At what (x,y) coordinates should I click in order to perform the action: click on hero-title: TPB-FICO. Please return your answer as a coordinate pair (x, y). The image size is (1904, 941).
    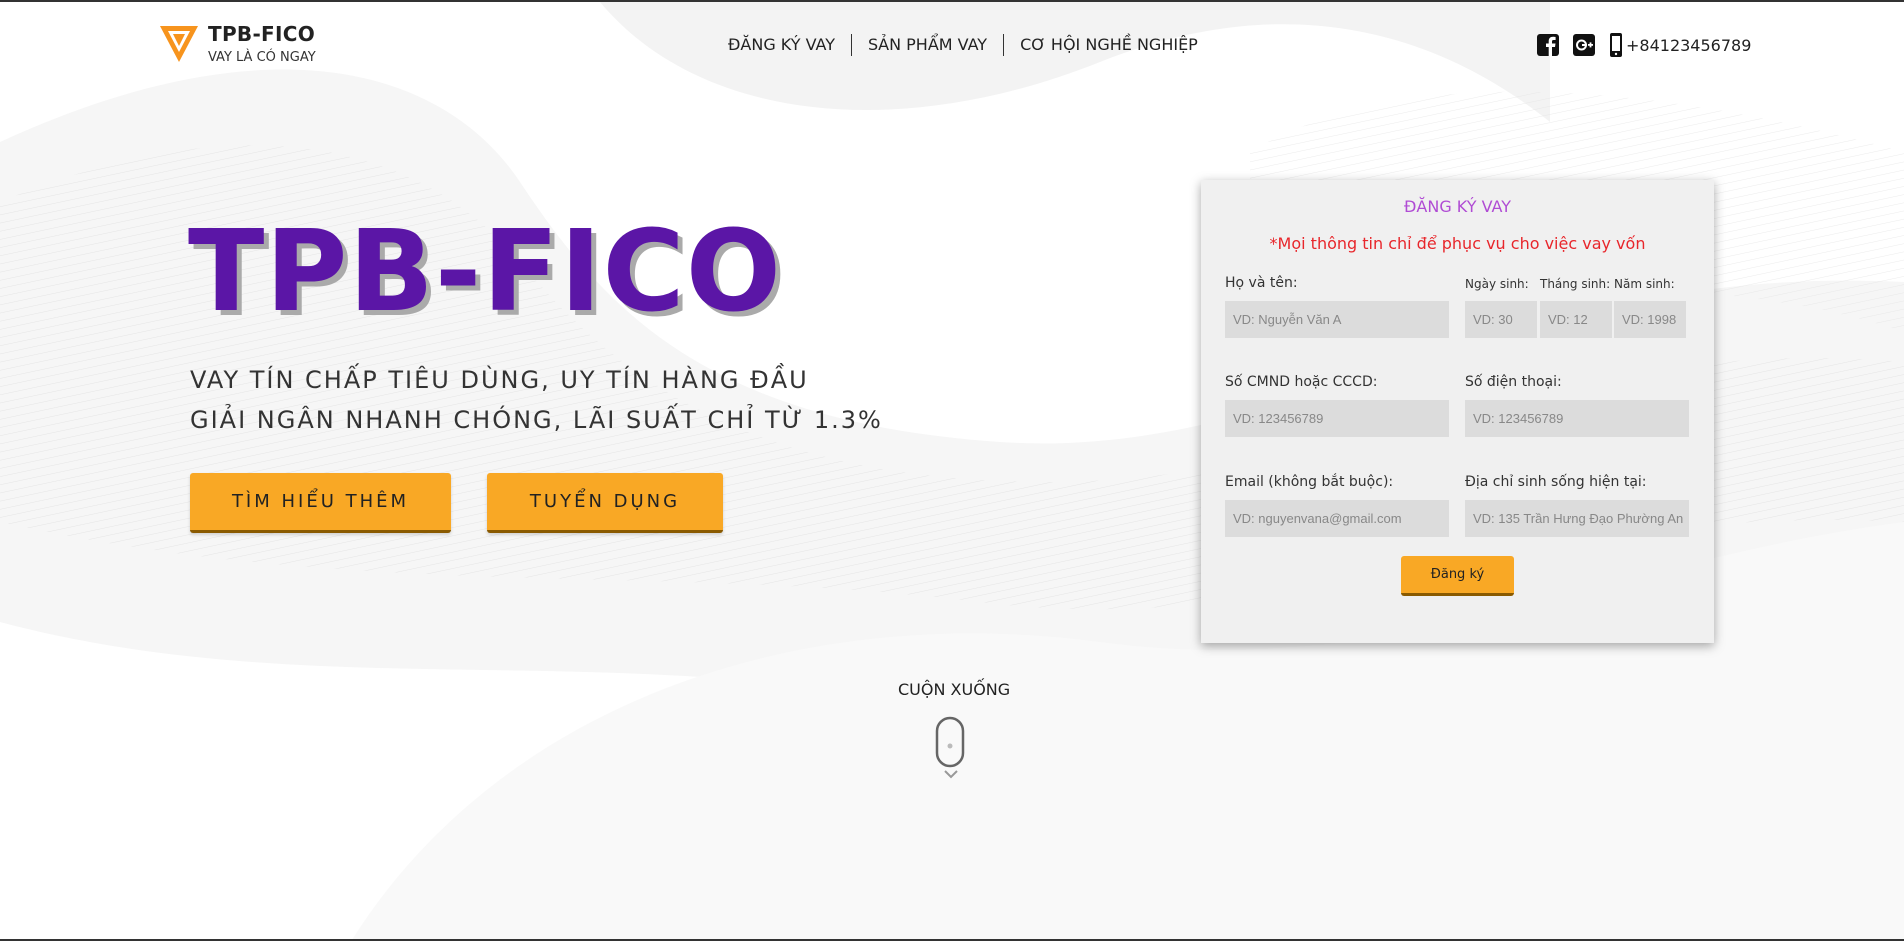
    Looking at the image, I should click on (485, 272).